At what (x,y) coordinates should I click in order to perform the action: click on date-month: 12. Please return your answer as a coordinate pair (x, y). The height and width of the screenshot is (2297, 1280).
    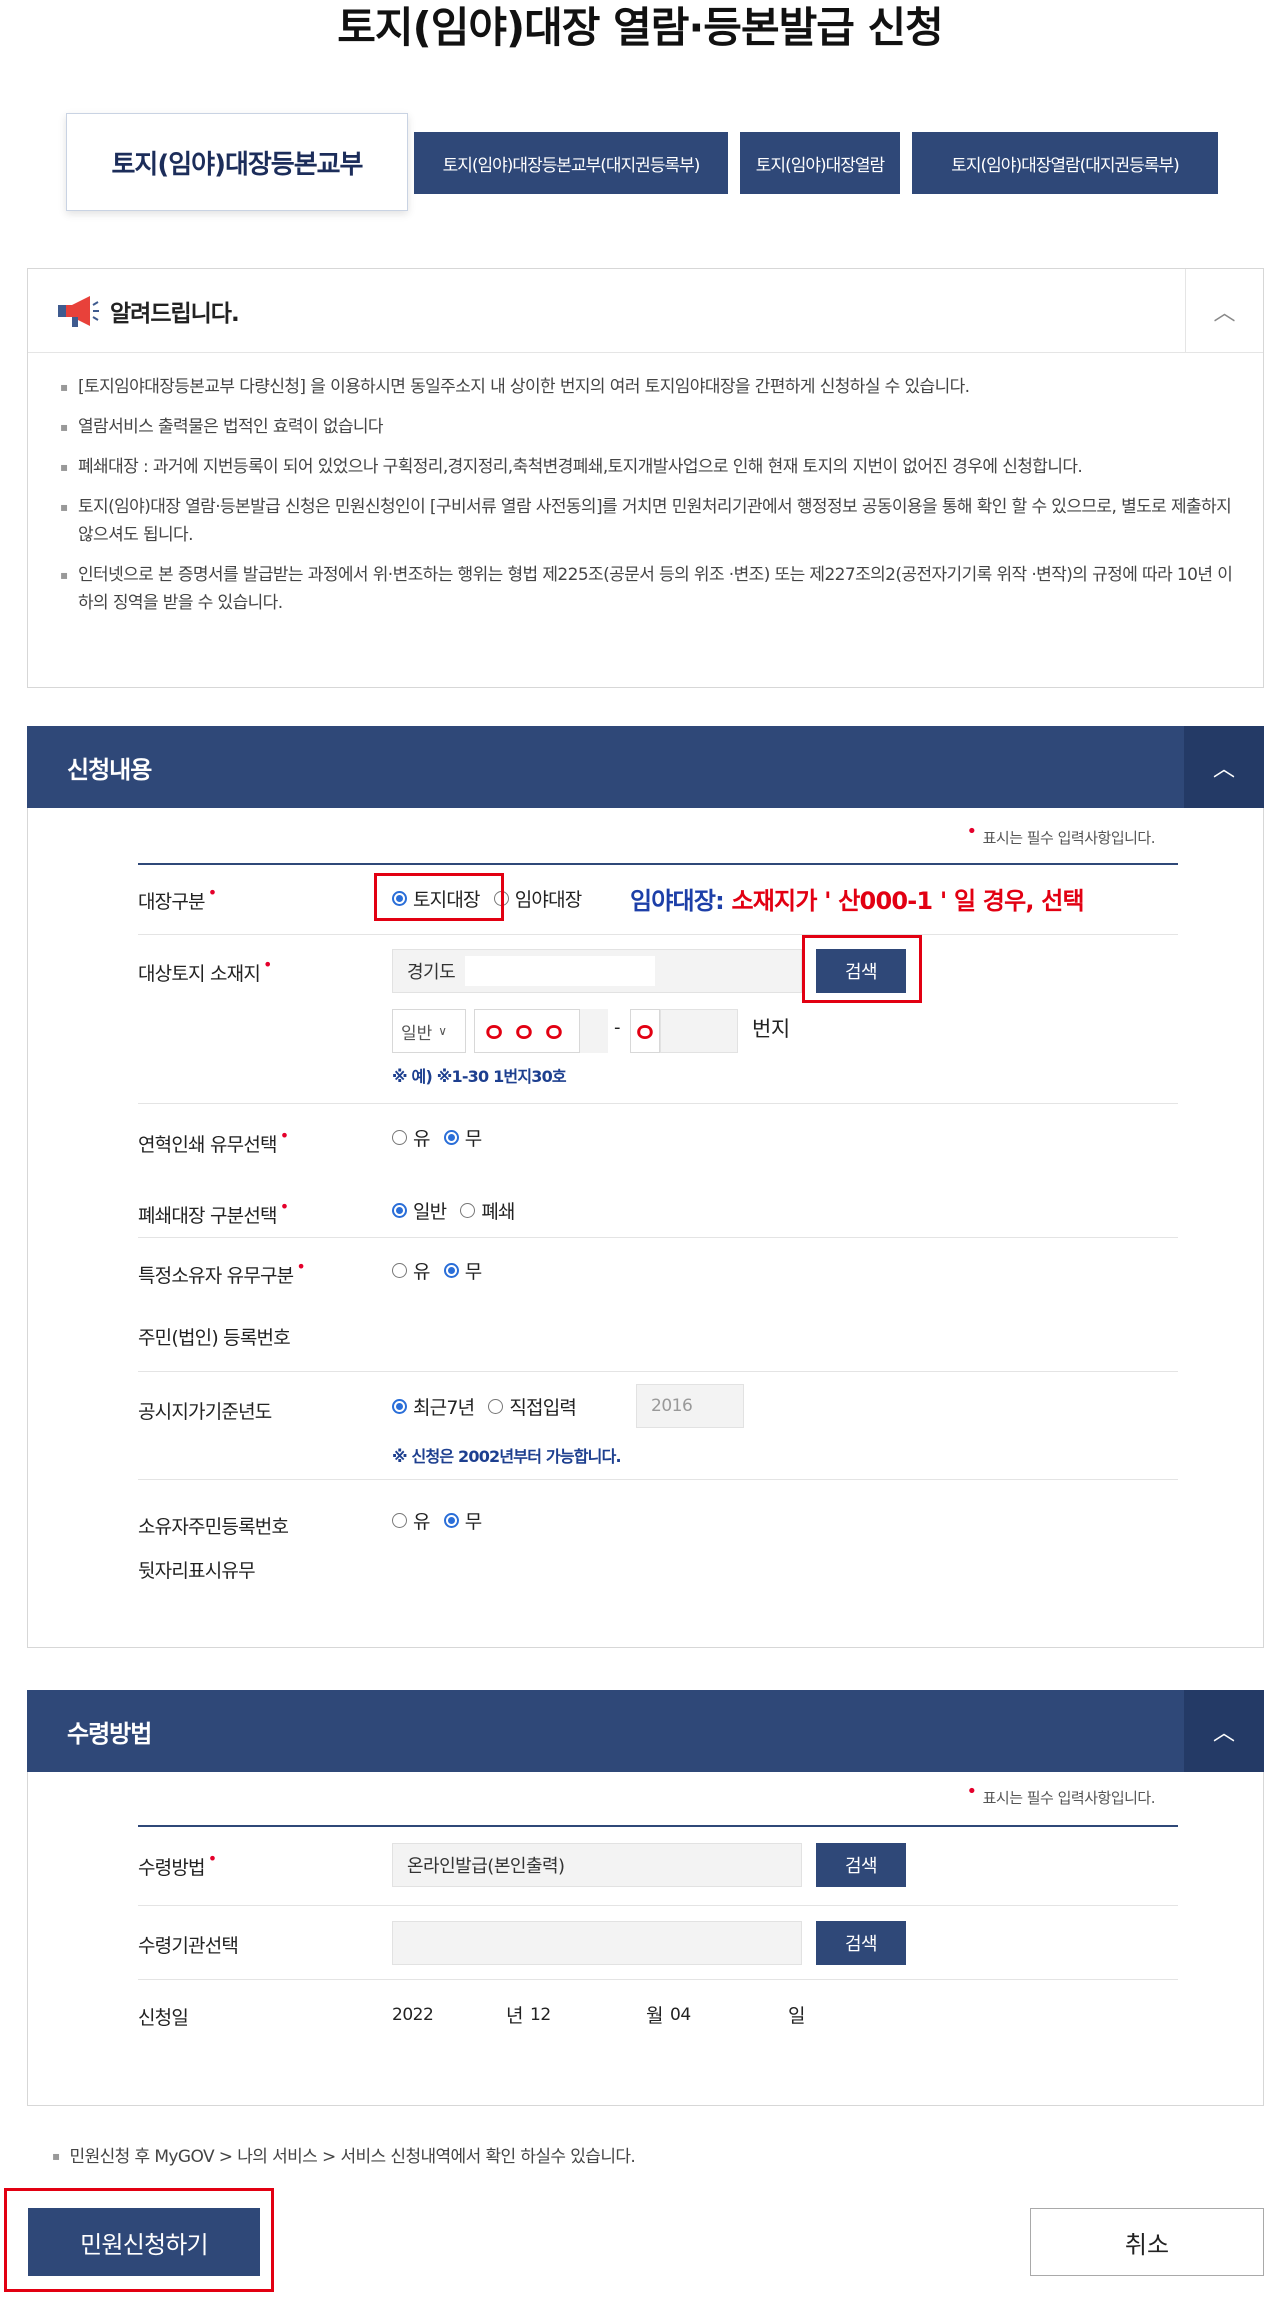
    Looking at the image, I should click on (540, 2015).